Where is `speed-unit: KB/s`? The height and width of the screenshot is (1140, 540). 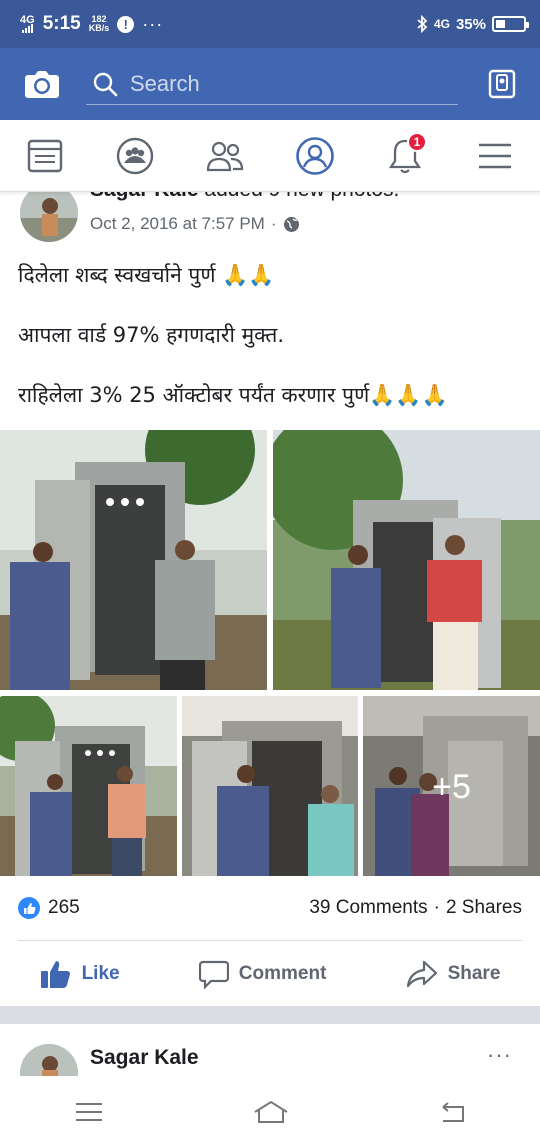
speed-unit: KB/s is located at coordinates (99, 28).